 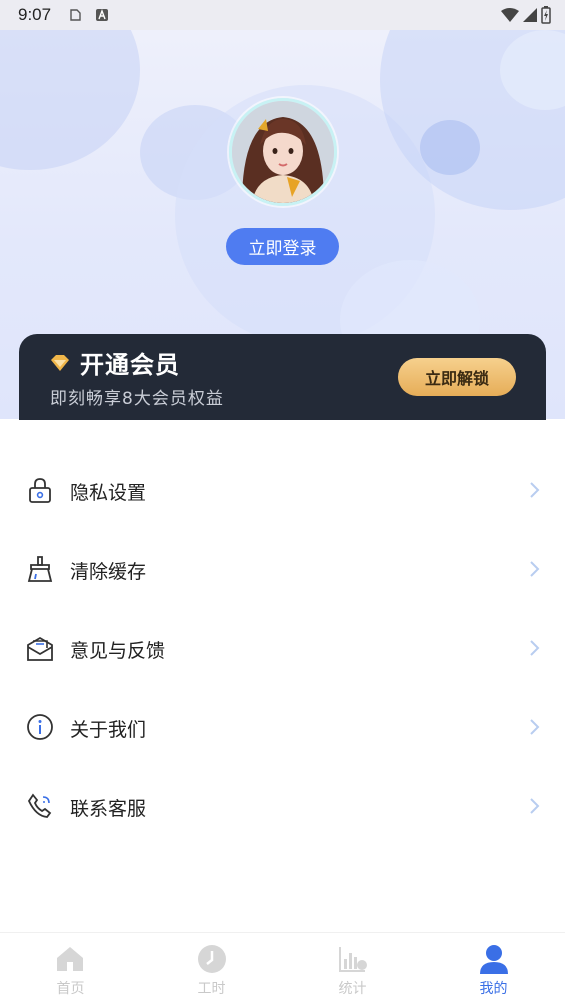 What do you see at coordinates (70, 989) in the screenshot?
I see `tab-label: 首页` at bounding box center [70, 989].